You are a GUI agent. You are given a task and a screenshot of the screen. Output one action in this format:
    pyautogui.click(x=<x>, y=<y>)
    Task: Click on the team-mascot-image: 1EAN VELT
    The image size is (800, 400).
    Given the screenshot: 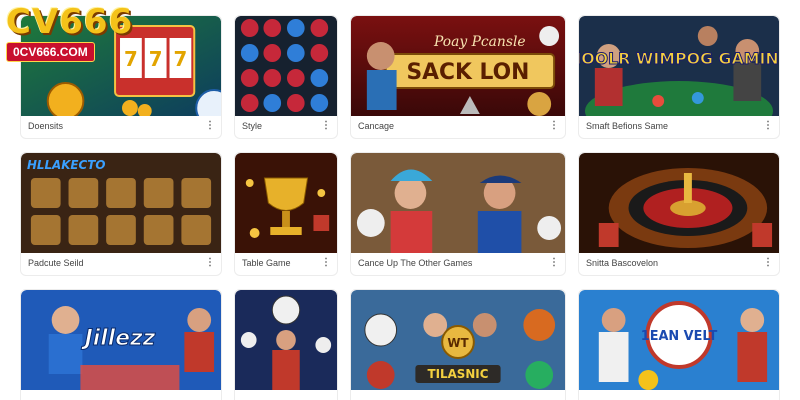 What is the action you would take?
    pyautogui.click(x=679, y=340)
    